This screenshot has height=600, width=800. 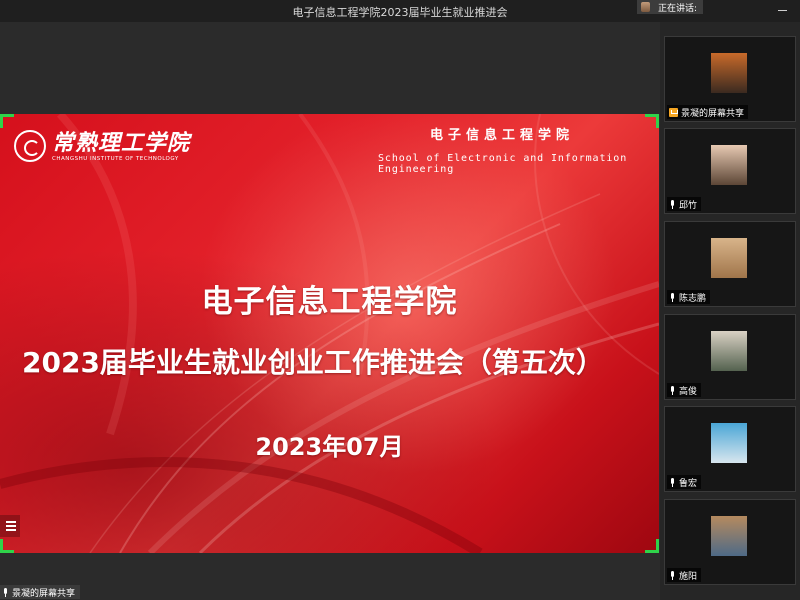 I want to click on college-logo: 常熟理工学院 CHANGSHU INSTITUTE OF TECHNOLOGY, so click(x=102, y=146).